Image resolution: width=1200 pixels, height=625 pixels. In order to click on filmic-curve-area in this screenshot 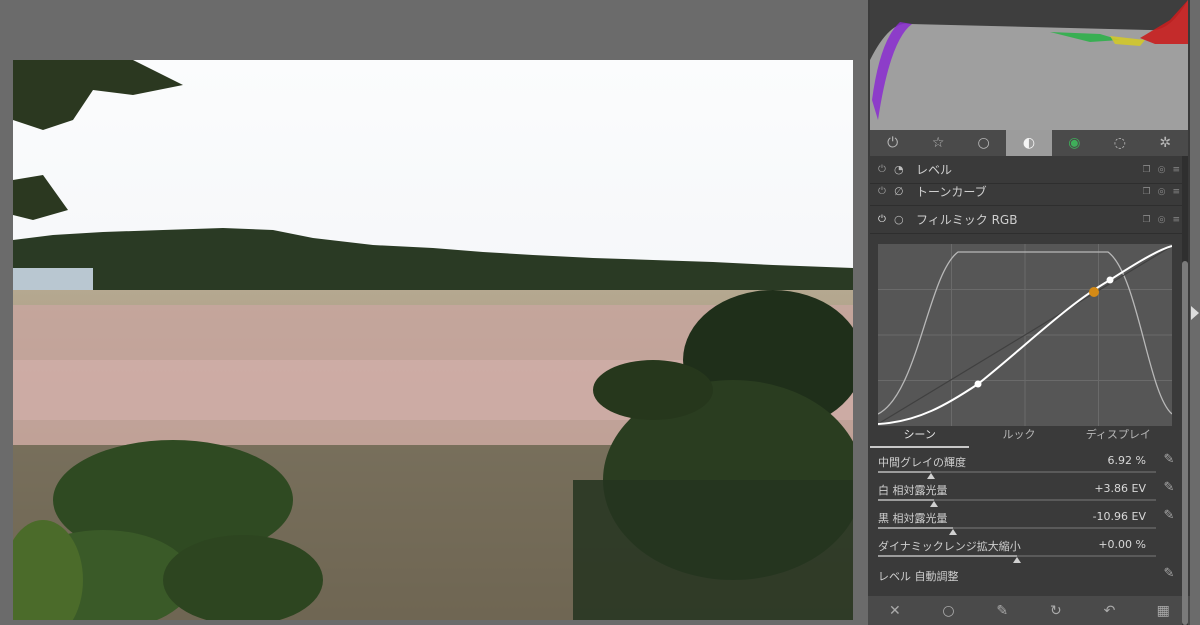, I will do `click(1029, 344)`.